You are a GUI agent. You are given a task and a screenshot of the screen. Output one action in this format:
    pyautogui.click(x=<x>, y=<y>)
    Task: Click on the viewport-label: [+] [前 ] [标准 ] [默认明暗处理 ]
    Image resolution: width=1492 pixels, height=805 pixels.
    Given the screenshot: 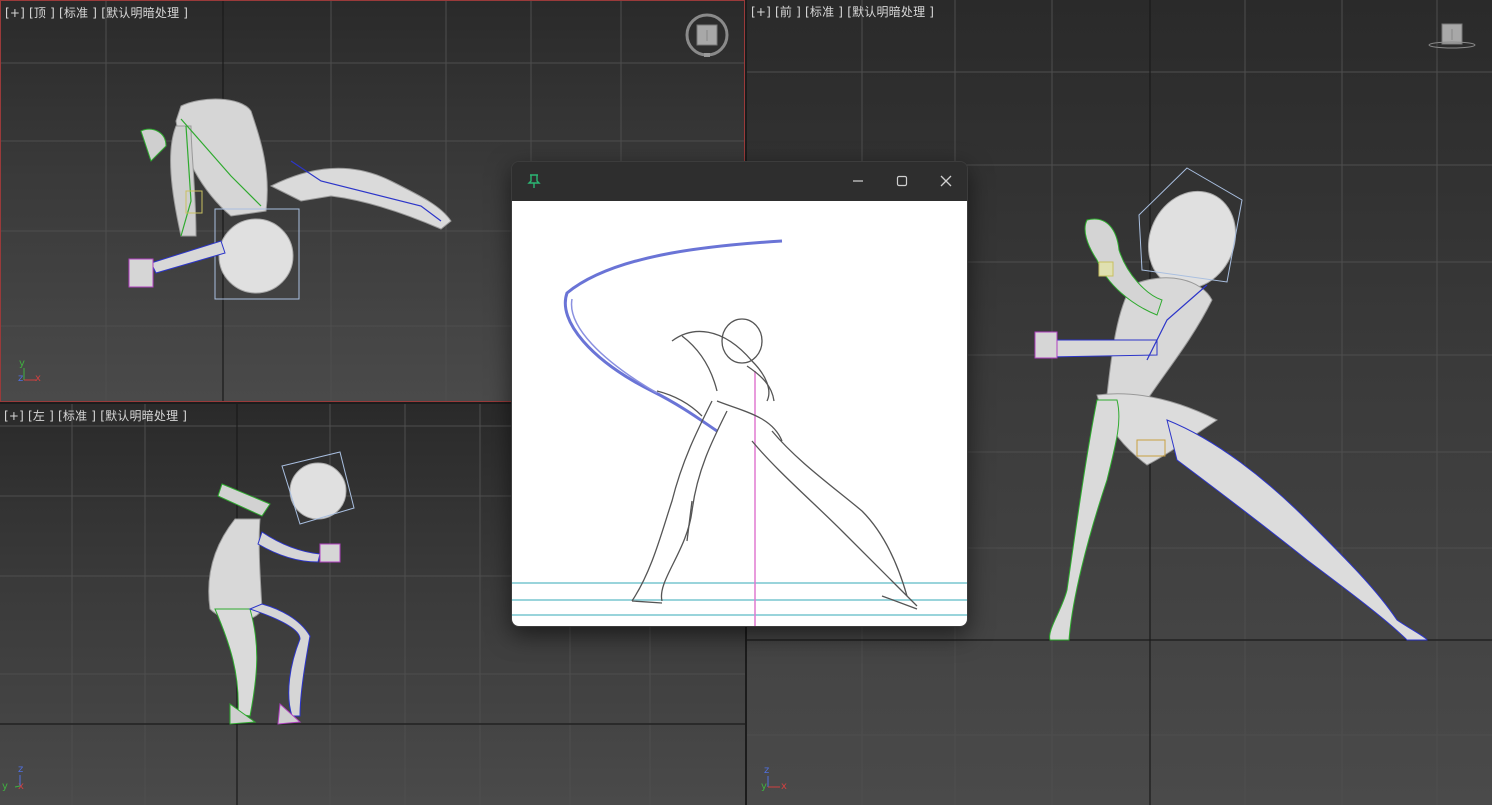 What is the action you would take?
    pyautogui.click(x=844, y=11)
    